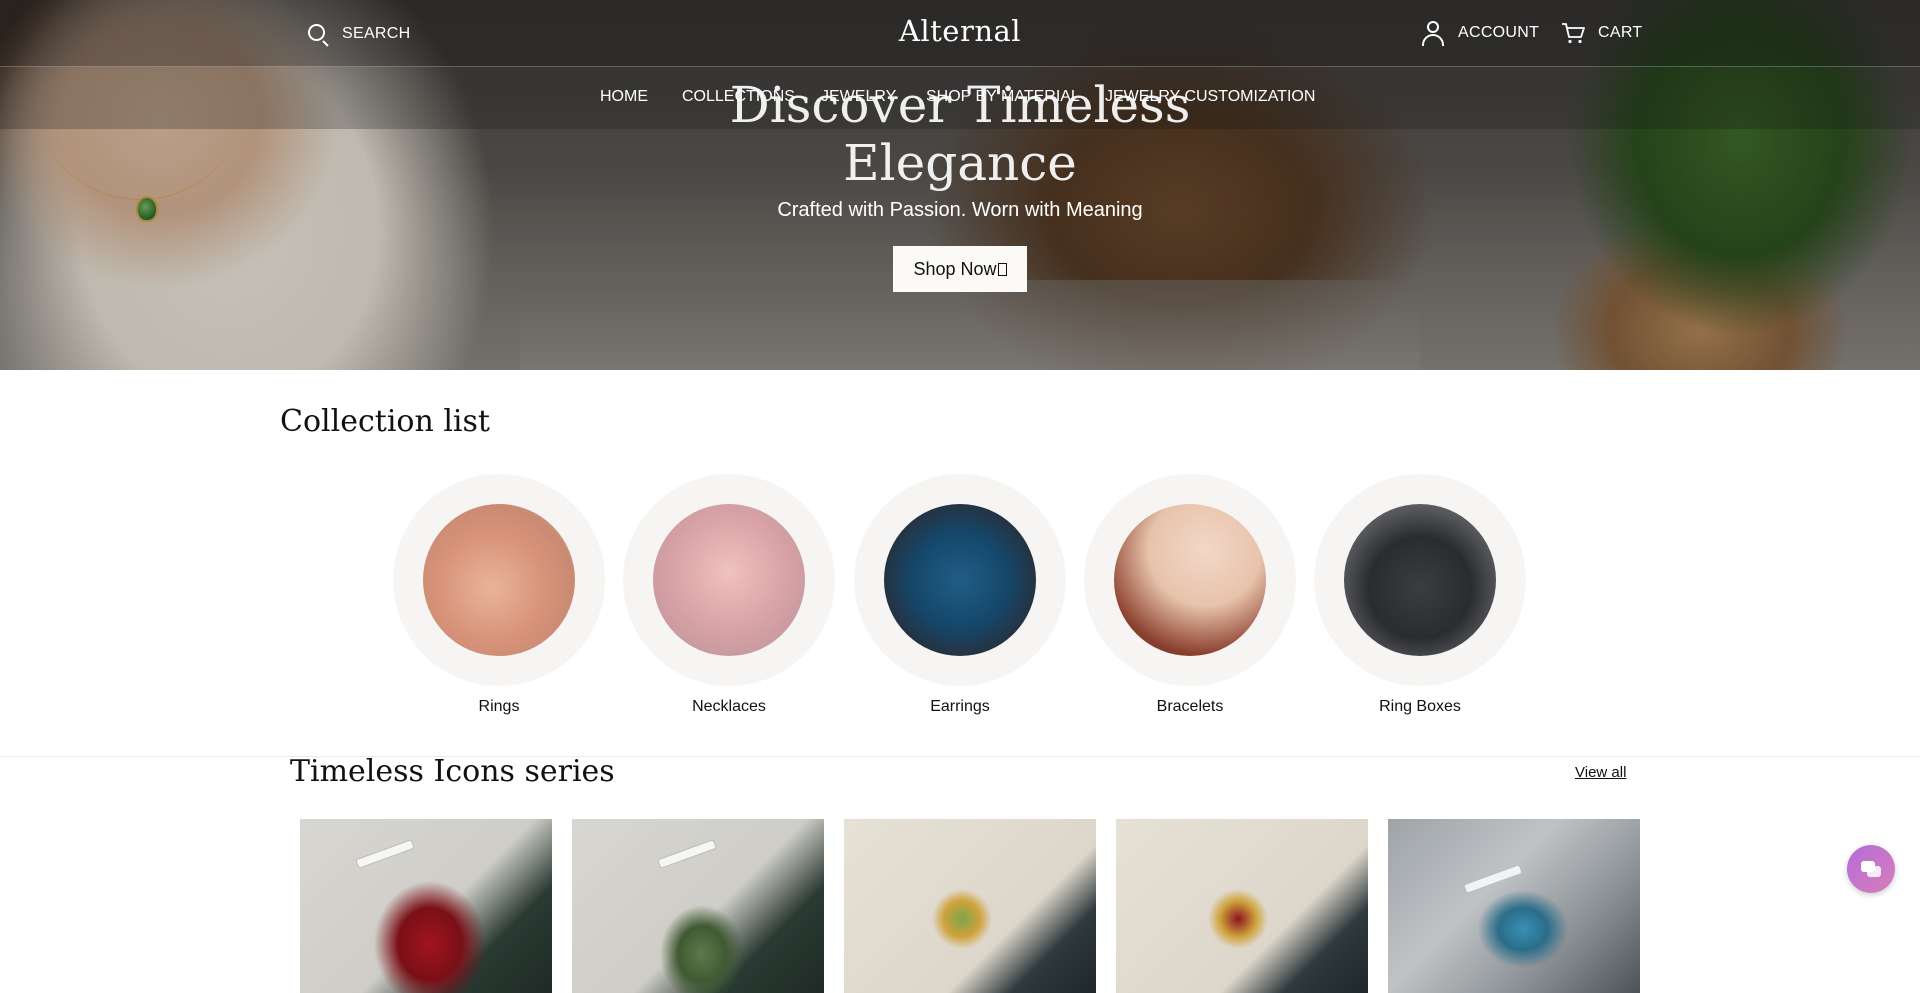 The height and width of the screenshot is (993, 1920). I want to click on account-link: ACCOUNT, so click(1479, 33).